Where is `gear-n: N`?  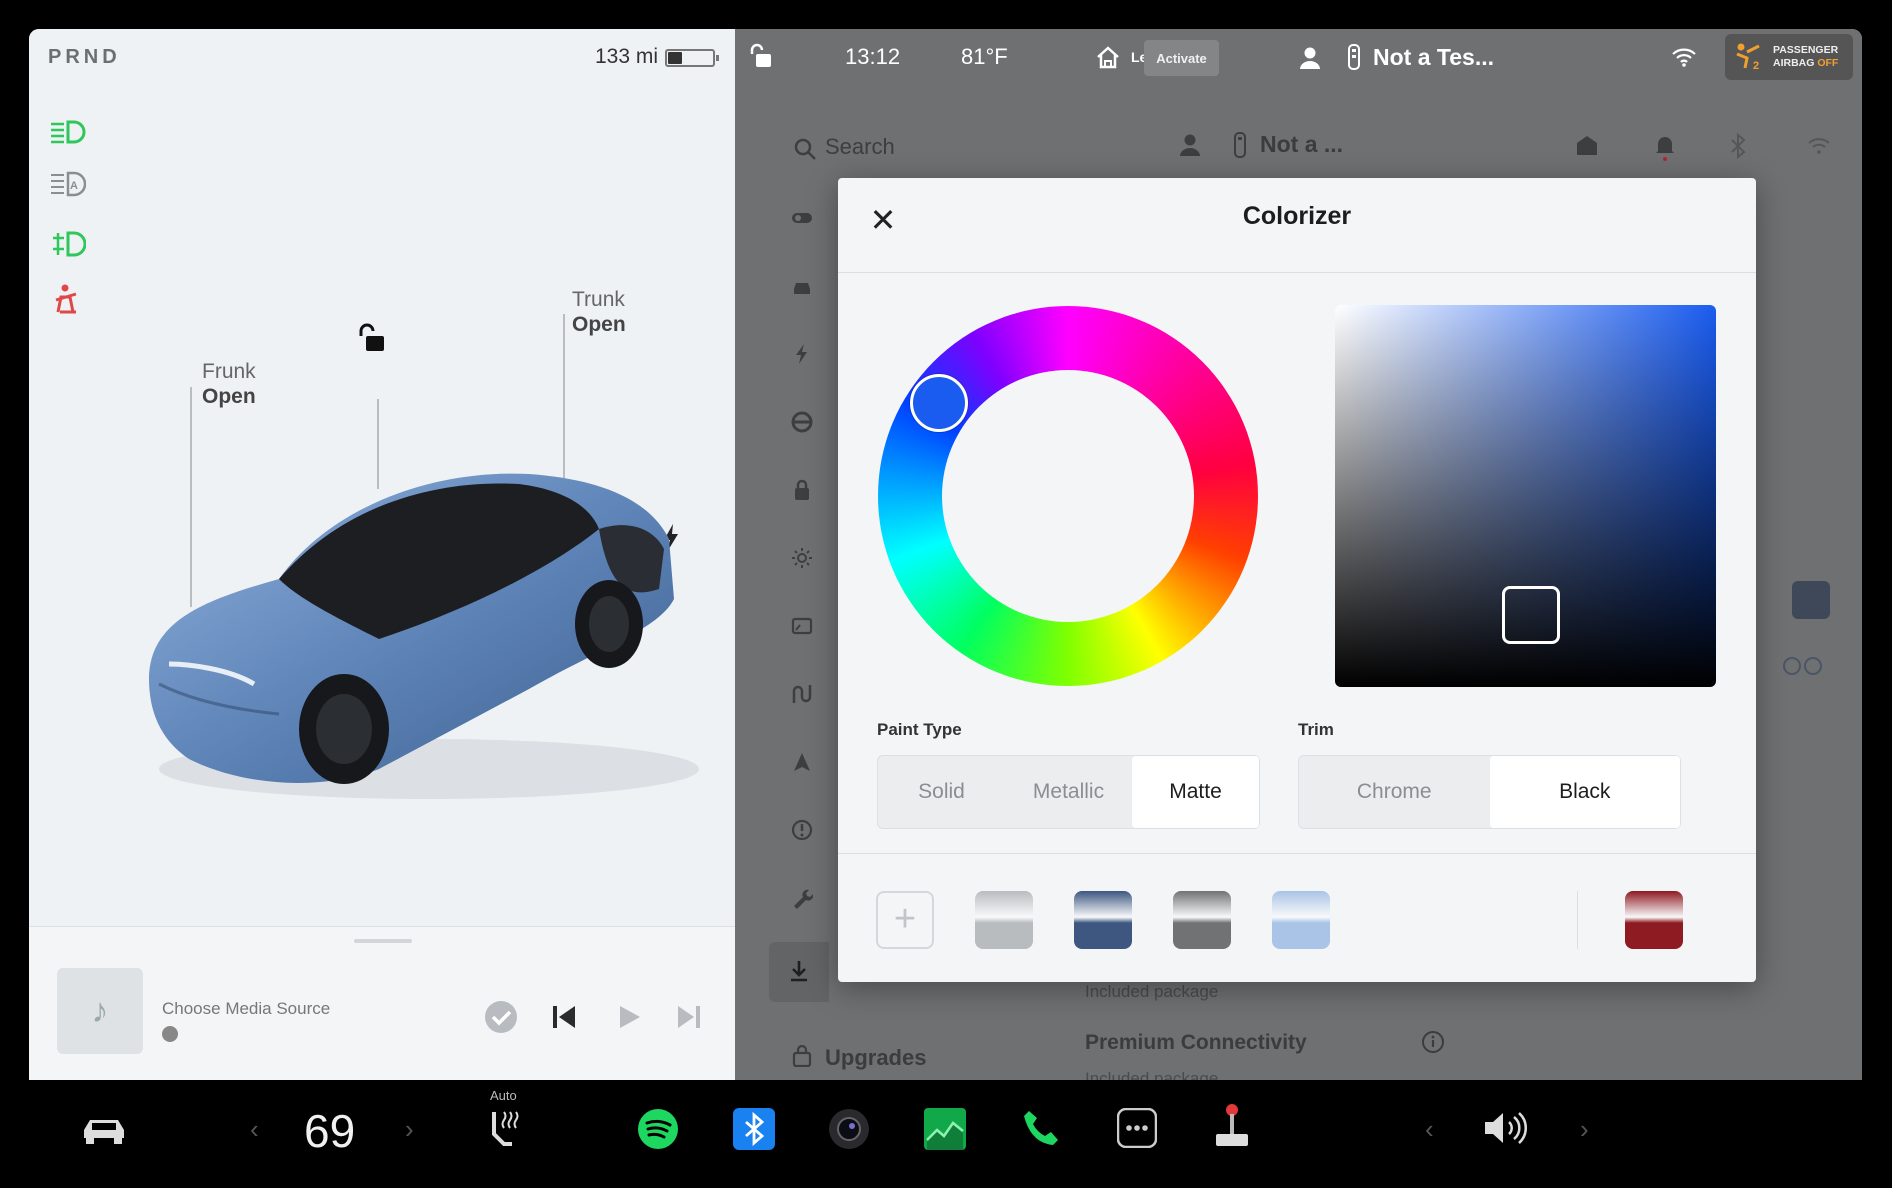
gear-n: N is located at coordinates (93, 57).